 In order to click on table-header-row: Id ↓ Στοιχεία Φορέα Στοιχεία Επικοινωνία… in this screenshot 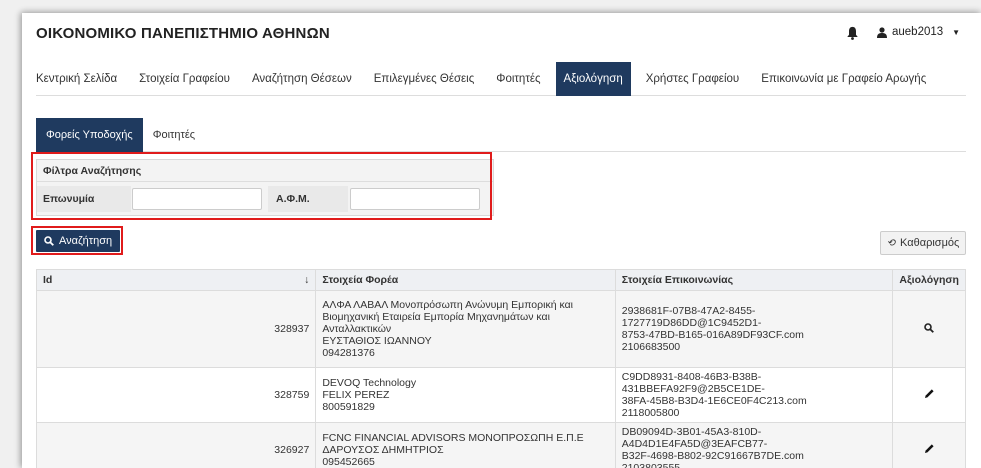, I will do `click(500, 280)`.